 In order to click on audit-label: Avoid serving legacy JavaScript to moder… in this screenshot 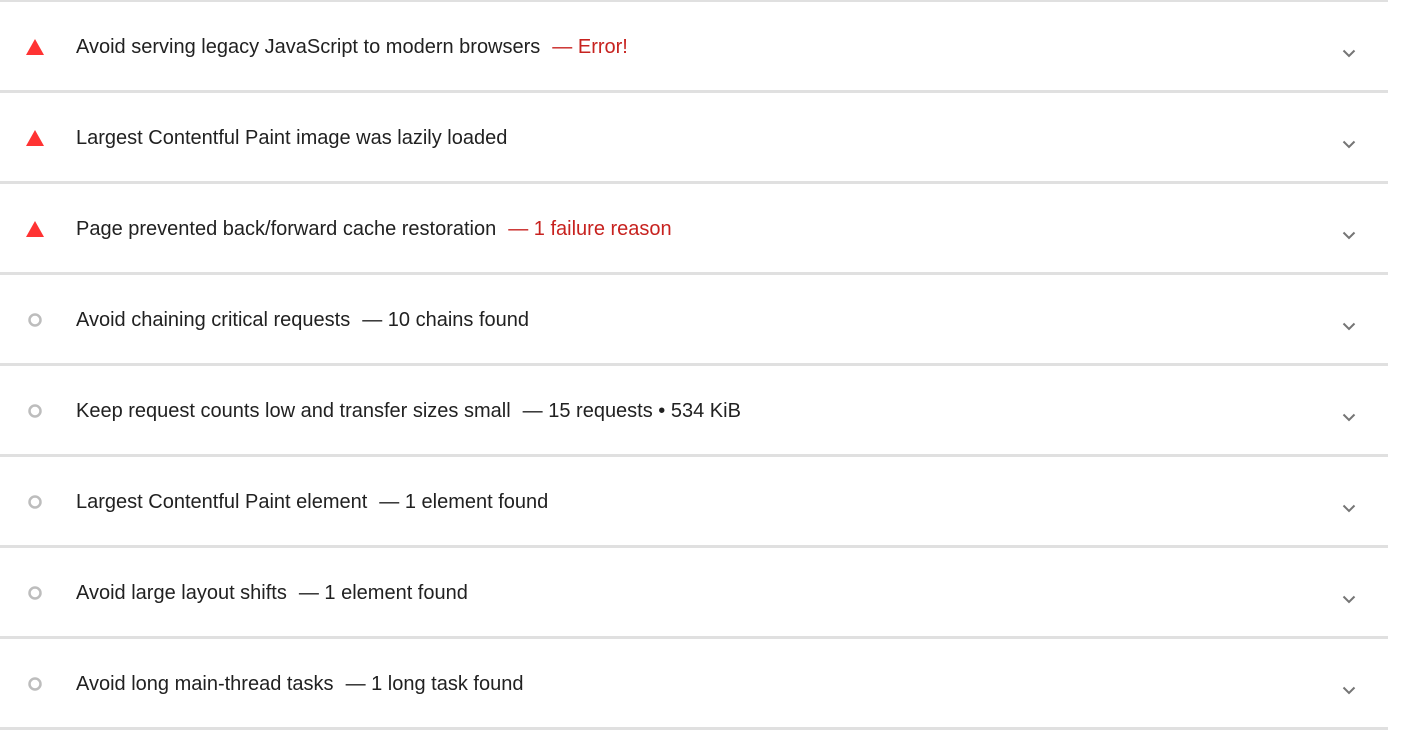, I will do `click(352, 47)`.